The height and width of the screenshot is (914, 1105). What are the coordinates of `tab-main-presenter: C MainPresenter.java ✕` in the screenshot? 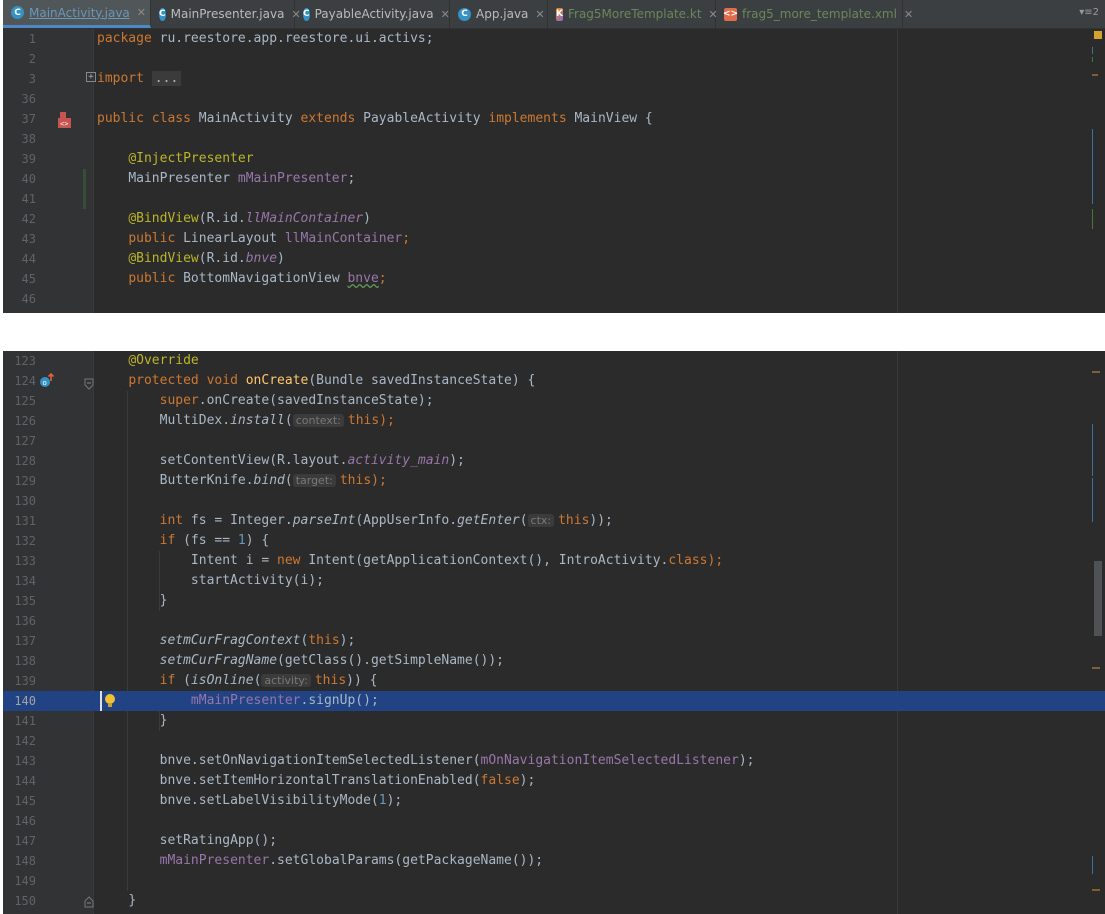 It's located at (226, 14).